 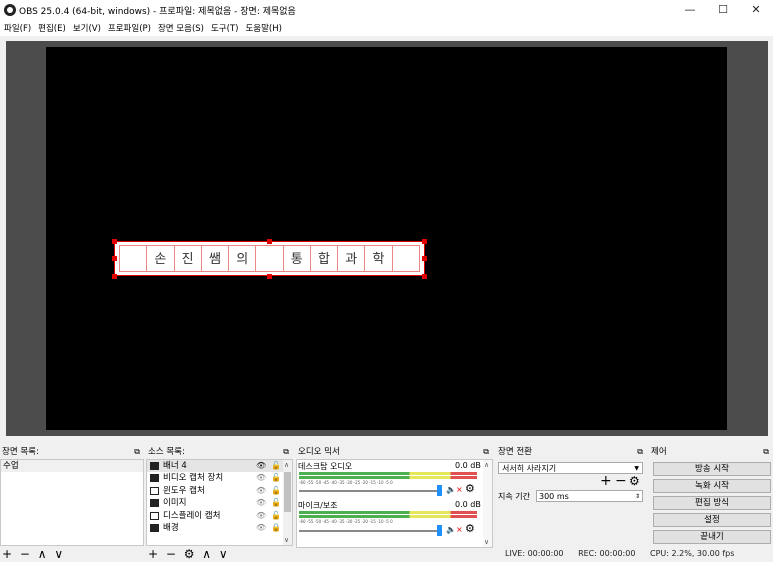 I want to click on mixer-scrollbar: ∧ ∨, so click(x=487, y=503).